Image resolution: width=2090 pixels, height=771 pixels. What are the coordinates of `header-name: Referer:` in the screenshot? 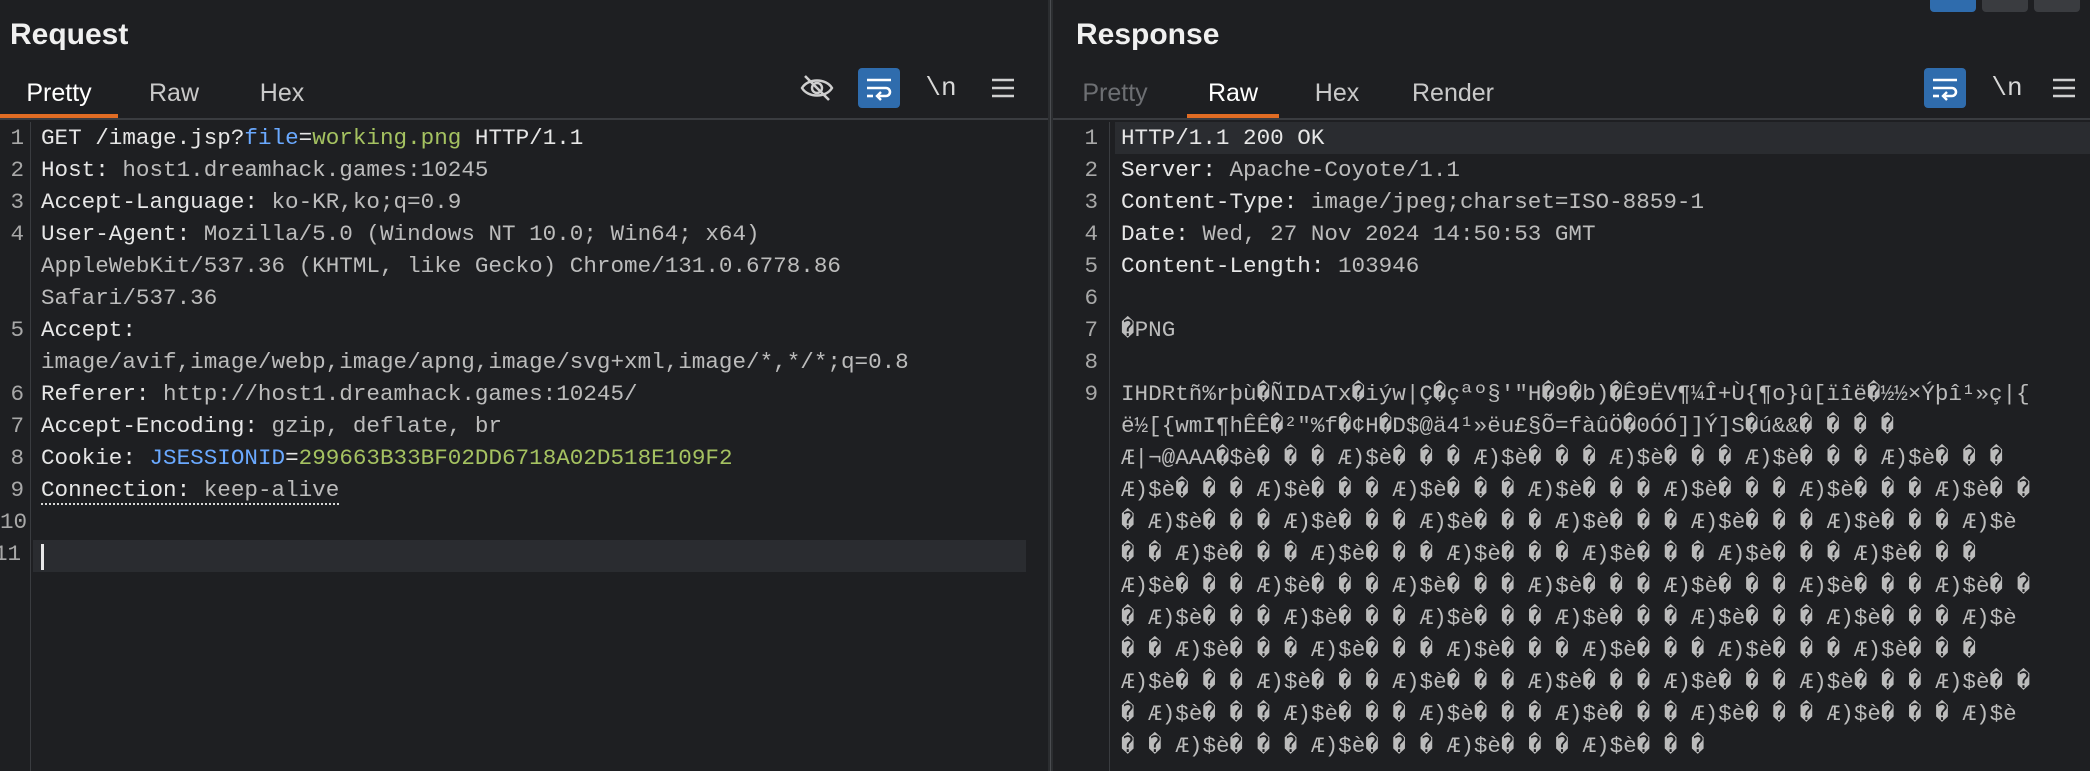 It's located at (95, 394).